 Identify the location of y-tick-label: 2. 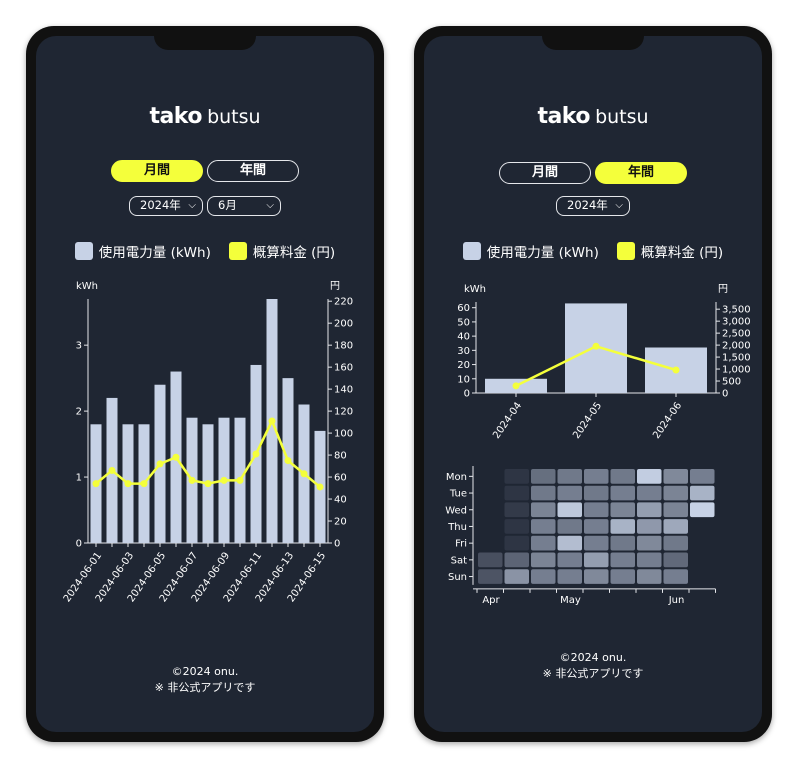
(79, 412).